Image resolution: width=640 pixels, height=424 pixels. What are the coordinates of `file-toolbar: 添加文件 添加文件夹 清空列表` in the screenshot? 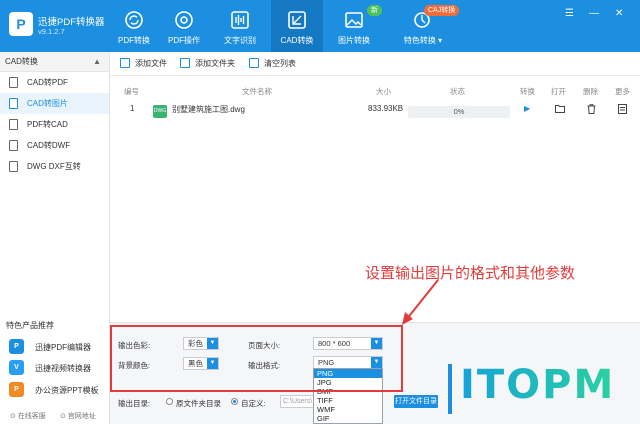 It's located at (375, 64).